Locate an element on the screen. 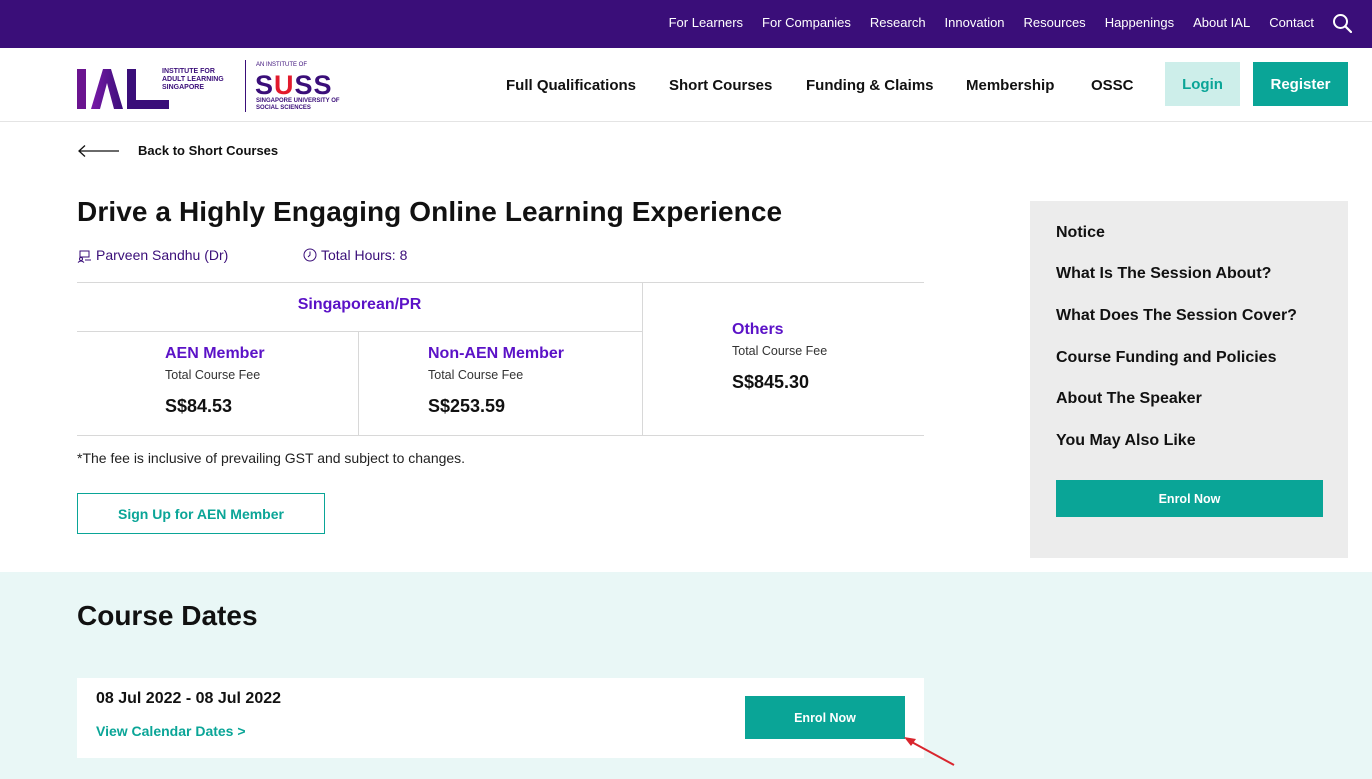 The image size is (1372, 779). suss-ss: SS is located at coordinates (313, 85).